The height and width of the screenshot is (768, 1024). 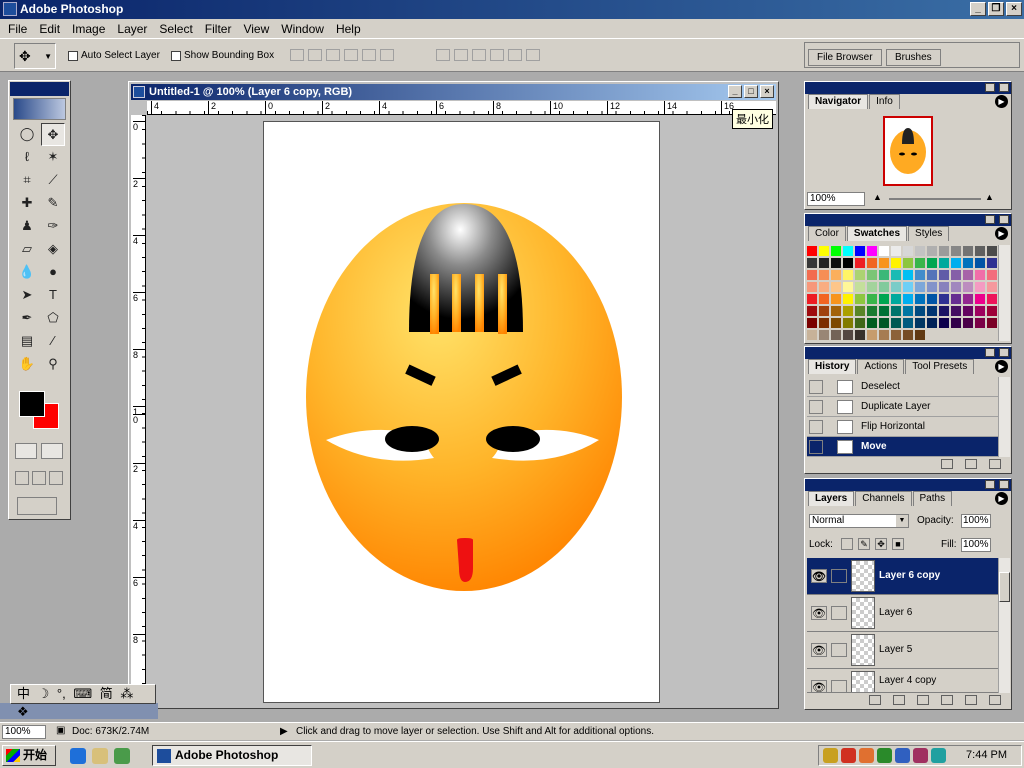 What do you see at coordinates (903, 613) in the screenshot?
I see `layer-row: 👁 Layer 6` at bounding box center [903, 613].